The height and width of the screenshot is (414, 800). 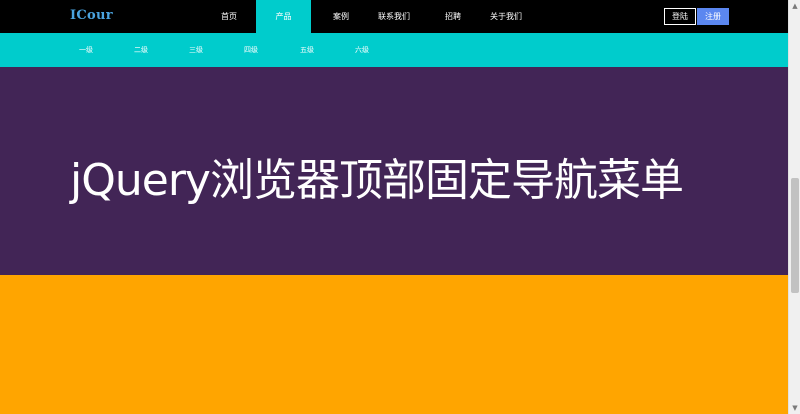 I want to click on nav-item-cases: 案例, so click(x=341, y=16).